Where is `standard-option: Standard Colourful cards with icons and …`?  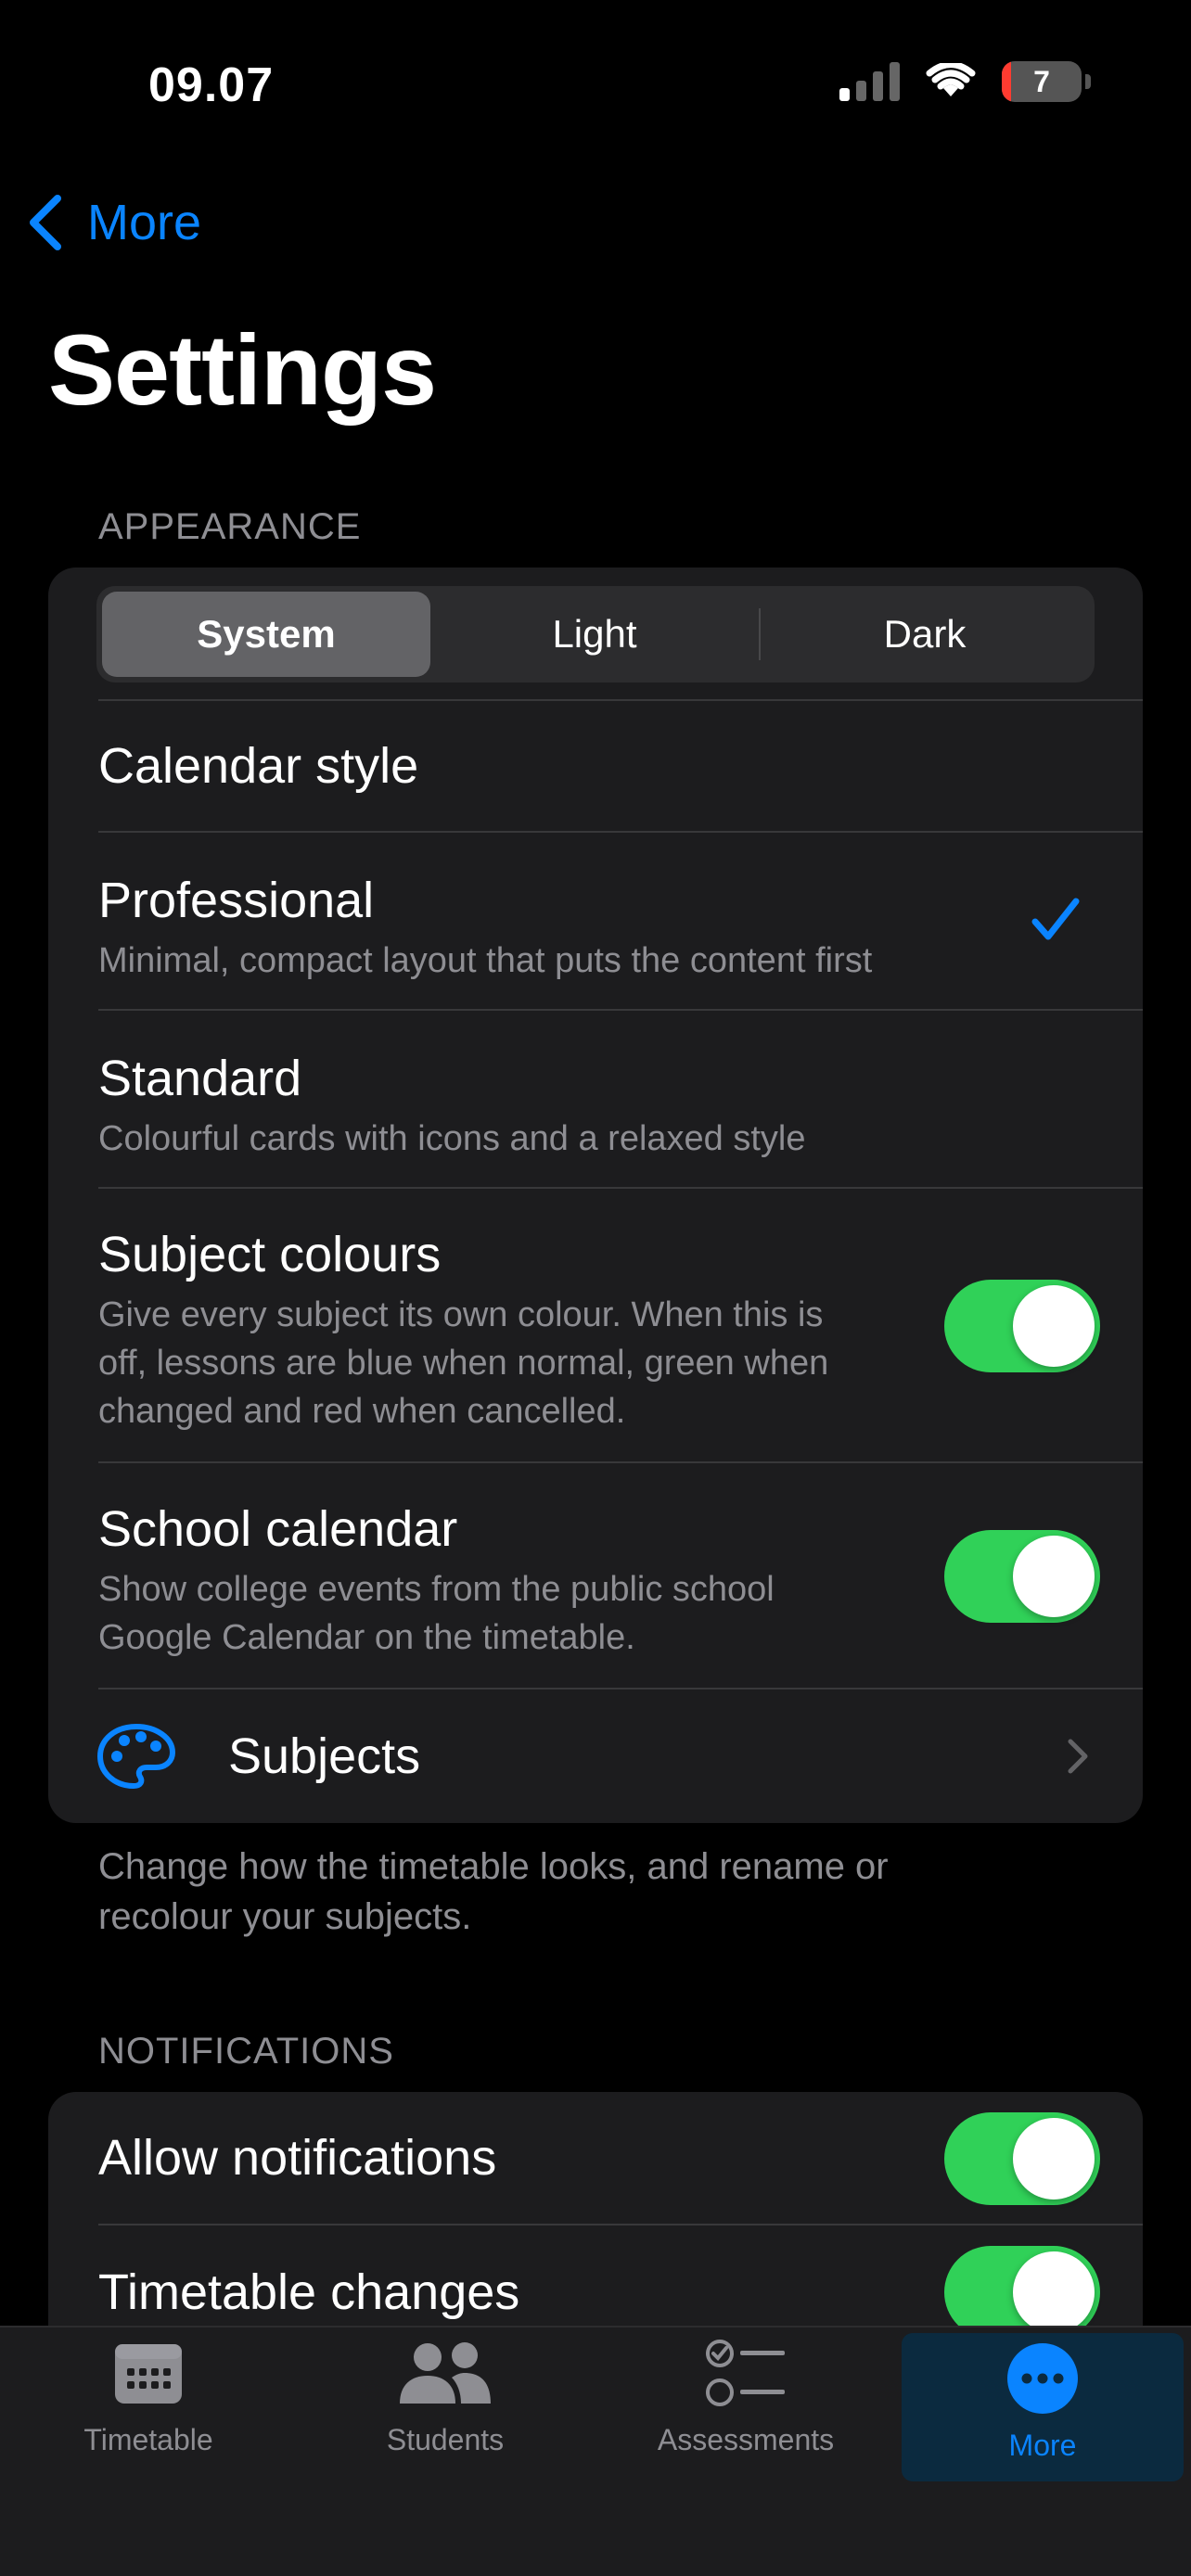
standard-option: Standard Colourful cards with icons and … is located at coordinates (620, 1100).